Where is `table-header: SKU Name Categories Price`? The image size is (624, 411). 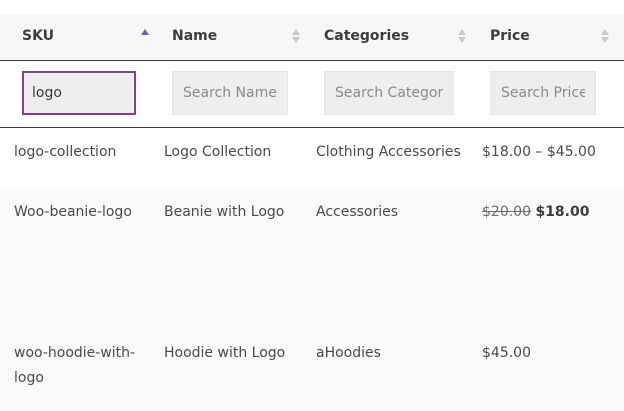 table-header: SKU Name Categories Price is located at coordinates (312, 37).